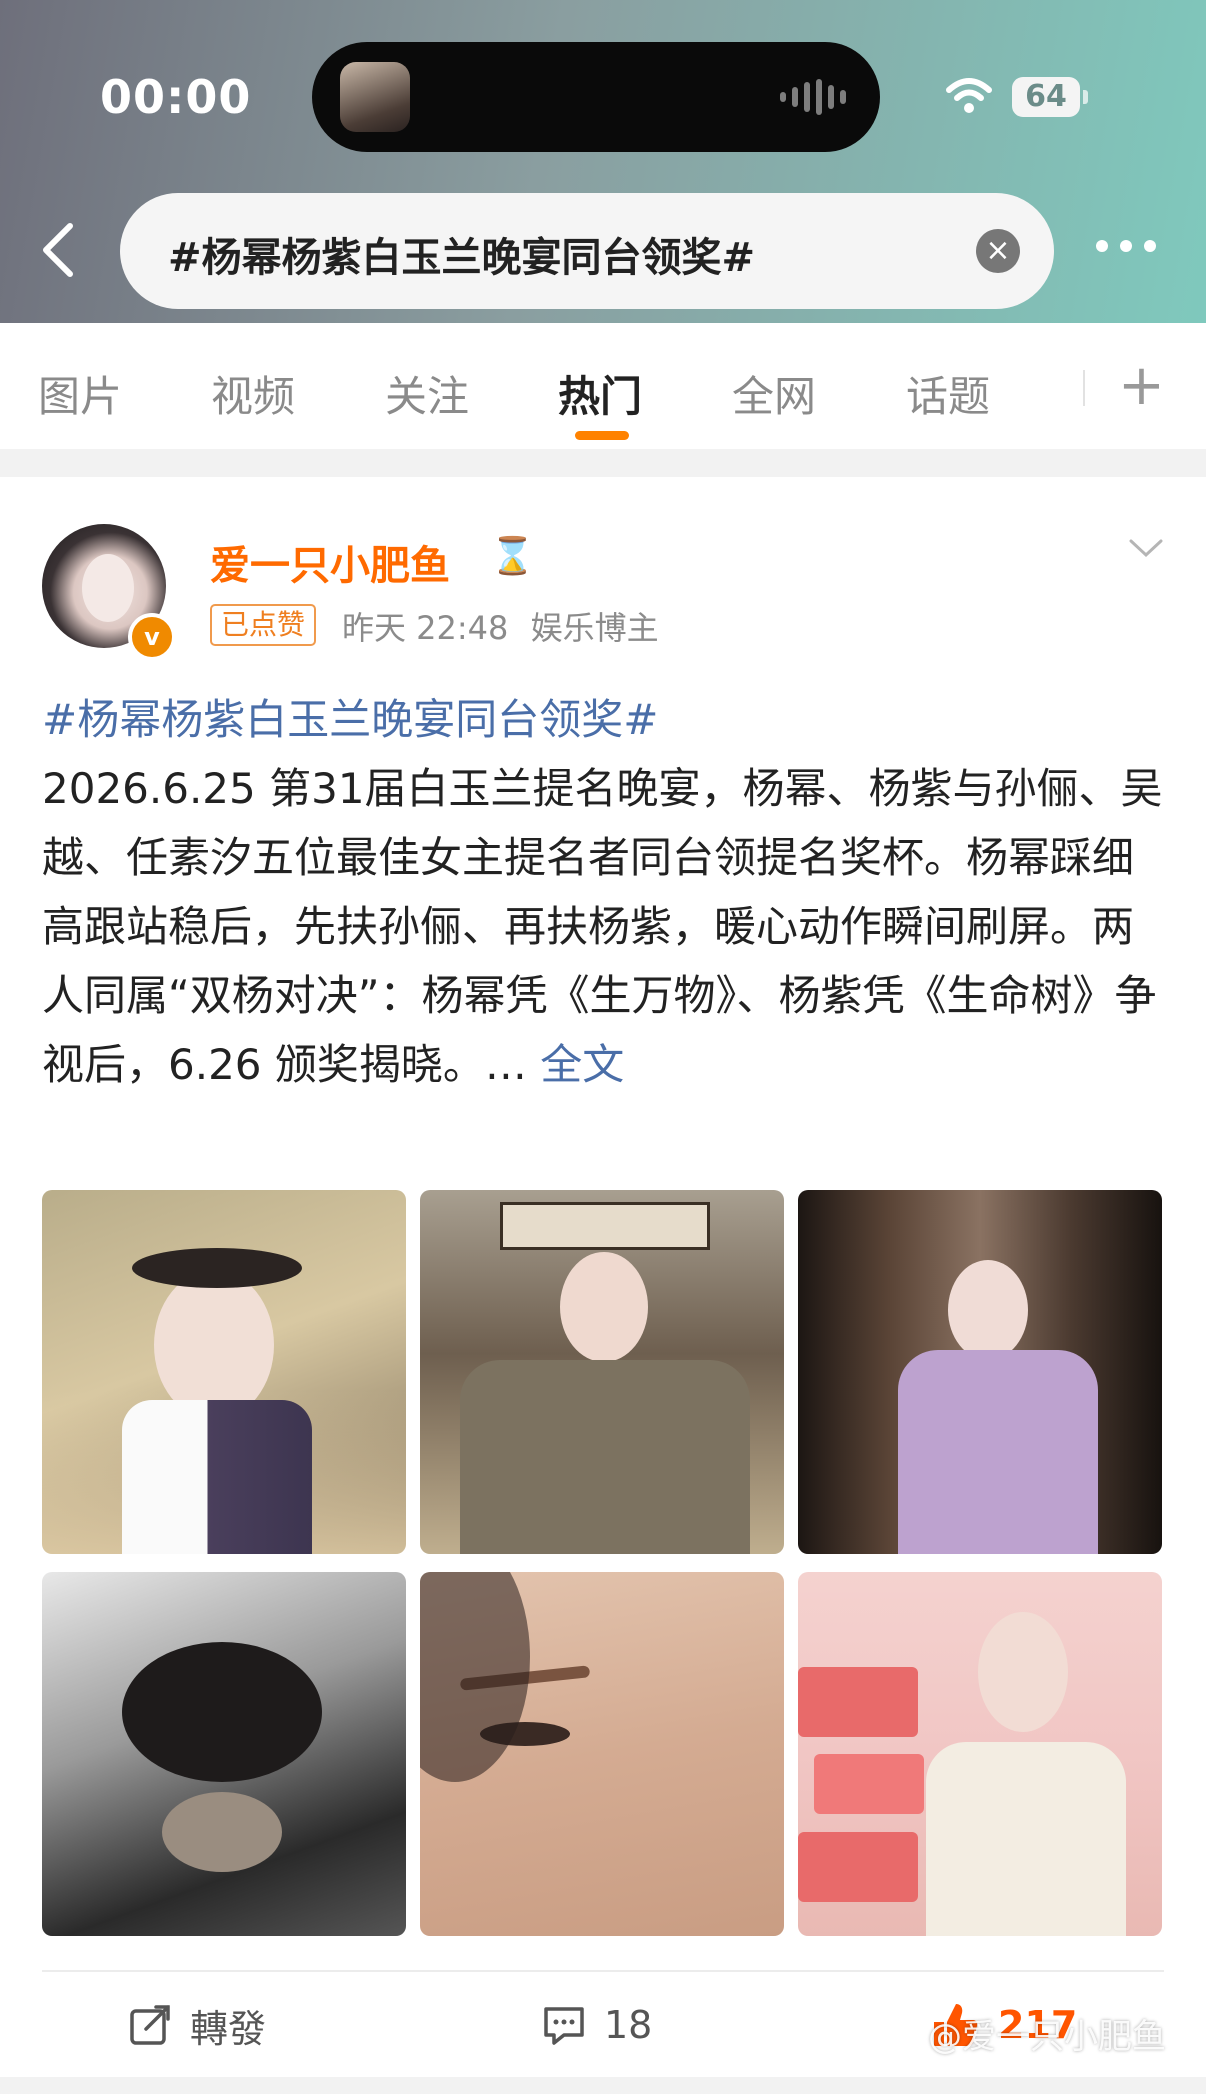 This screenshot has width=1206, height=2094. What do you see at coordinates (224, 1372) in the screenshot?
I see `photo-hat-braids` at bounding box center [224, 1372].